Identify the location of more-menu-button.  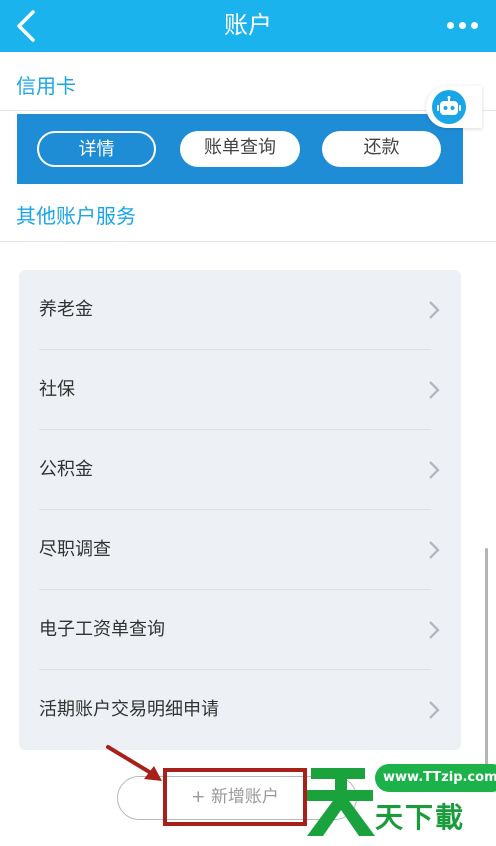
(462, 25).